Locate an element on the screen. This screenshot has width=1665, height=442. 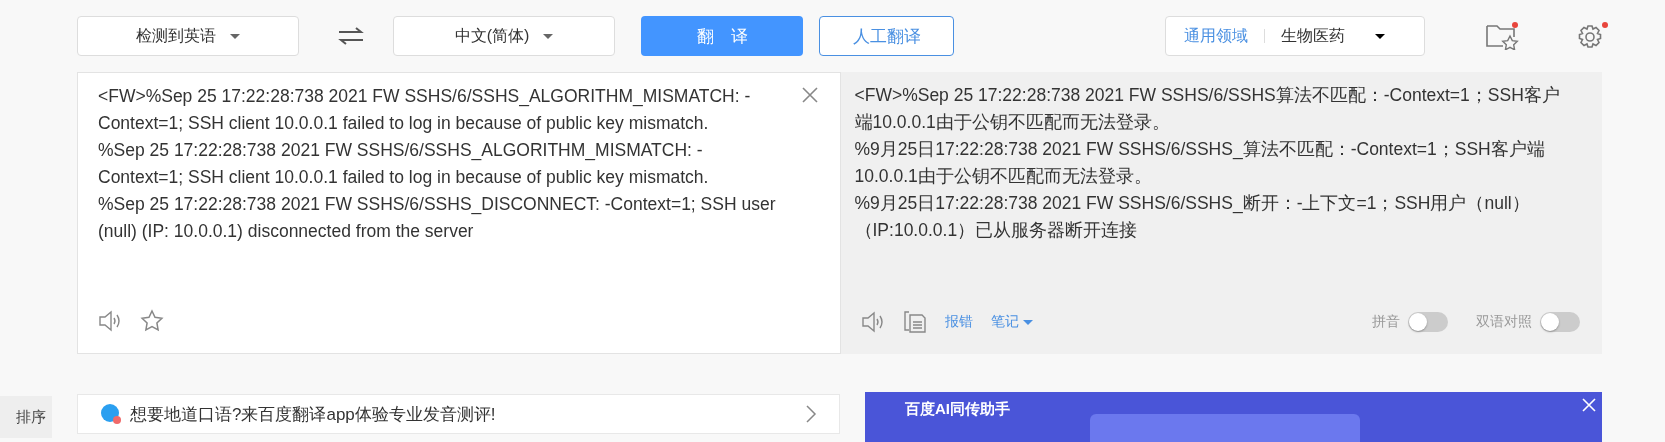
settings-icon is located at coordinates (1593, 36).